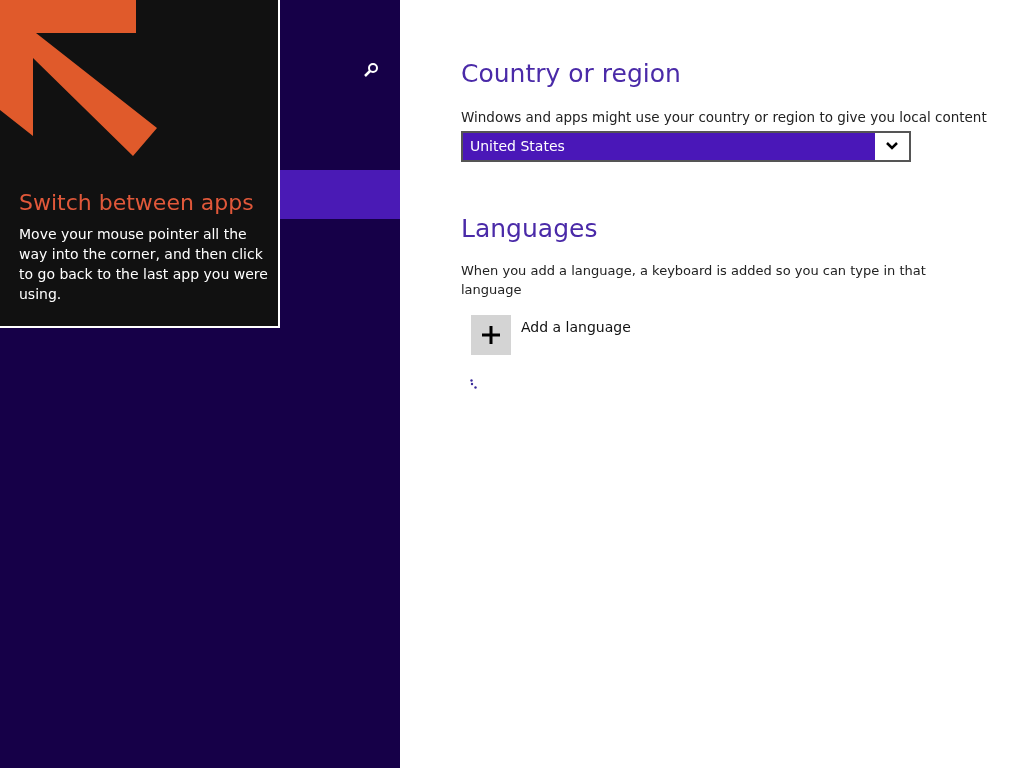 This screenshot has width=1024, height=768. What do you see at coordinates (136, 203) in the screenshot?
I see `tip-title: Switch between apps` at bounding box center [136, 203].